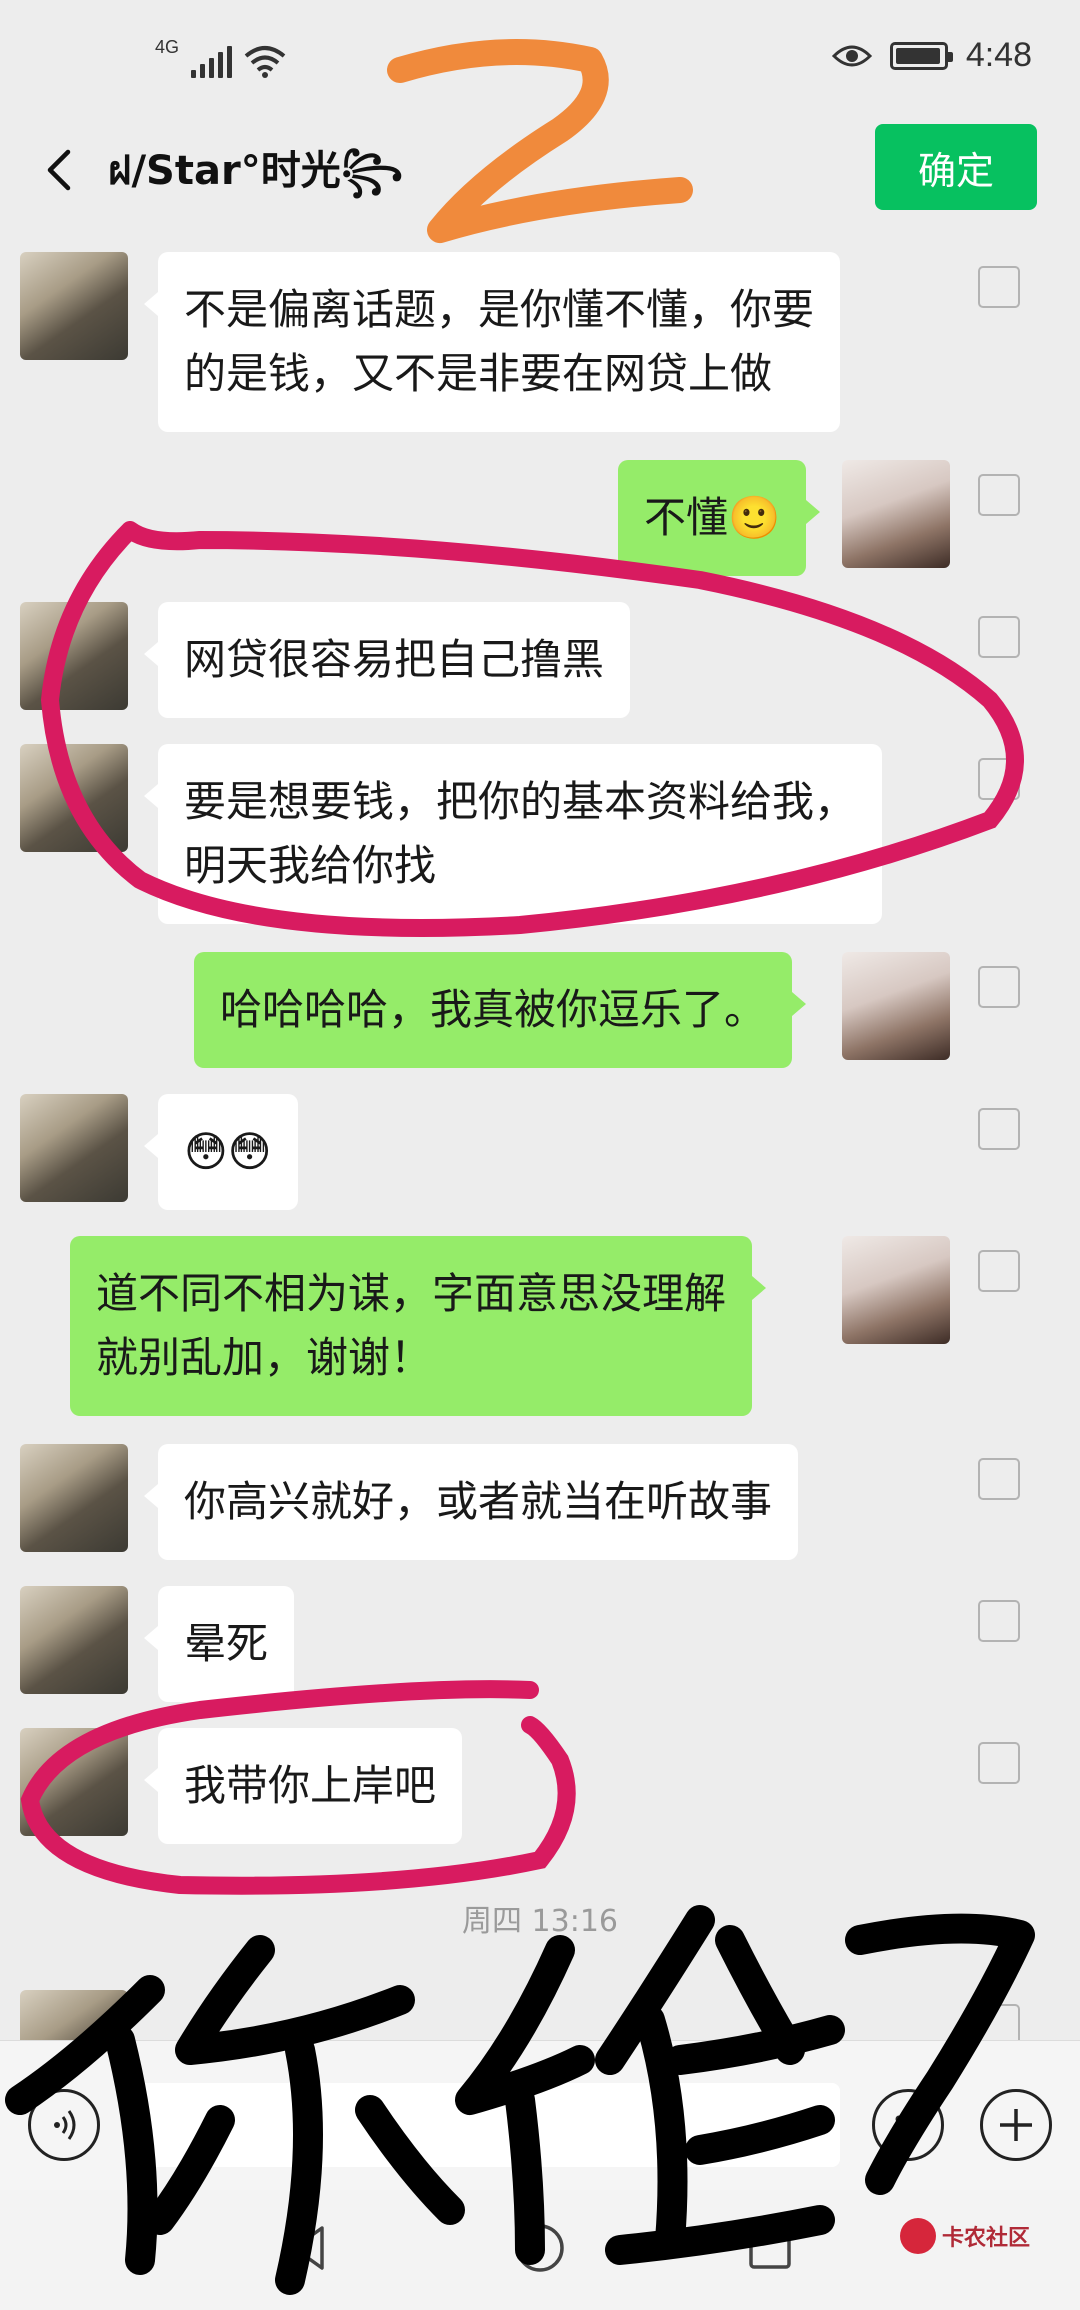 The image size is (1080, 2310). I want to click on signal-group: 4G, so click(220, 57).